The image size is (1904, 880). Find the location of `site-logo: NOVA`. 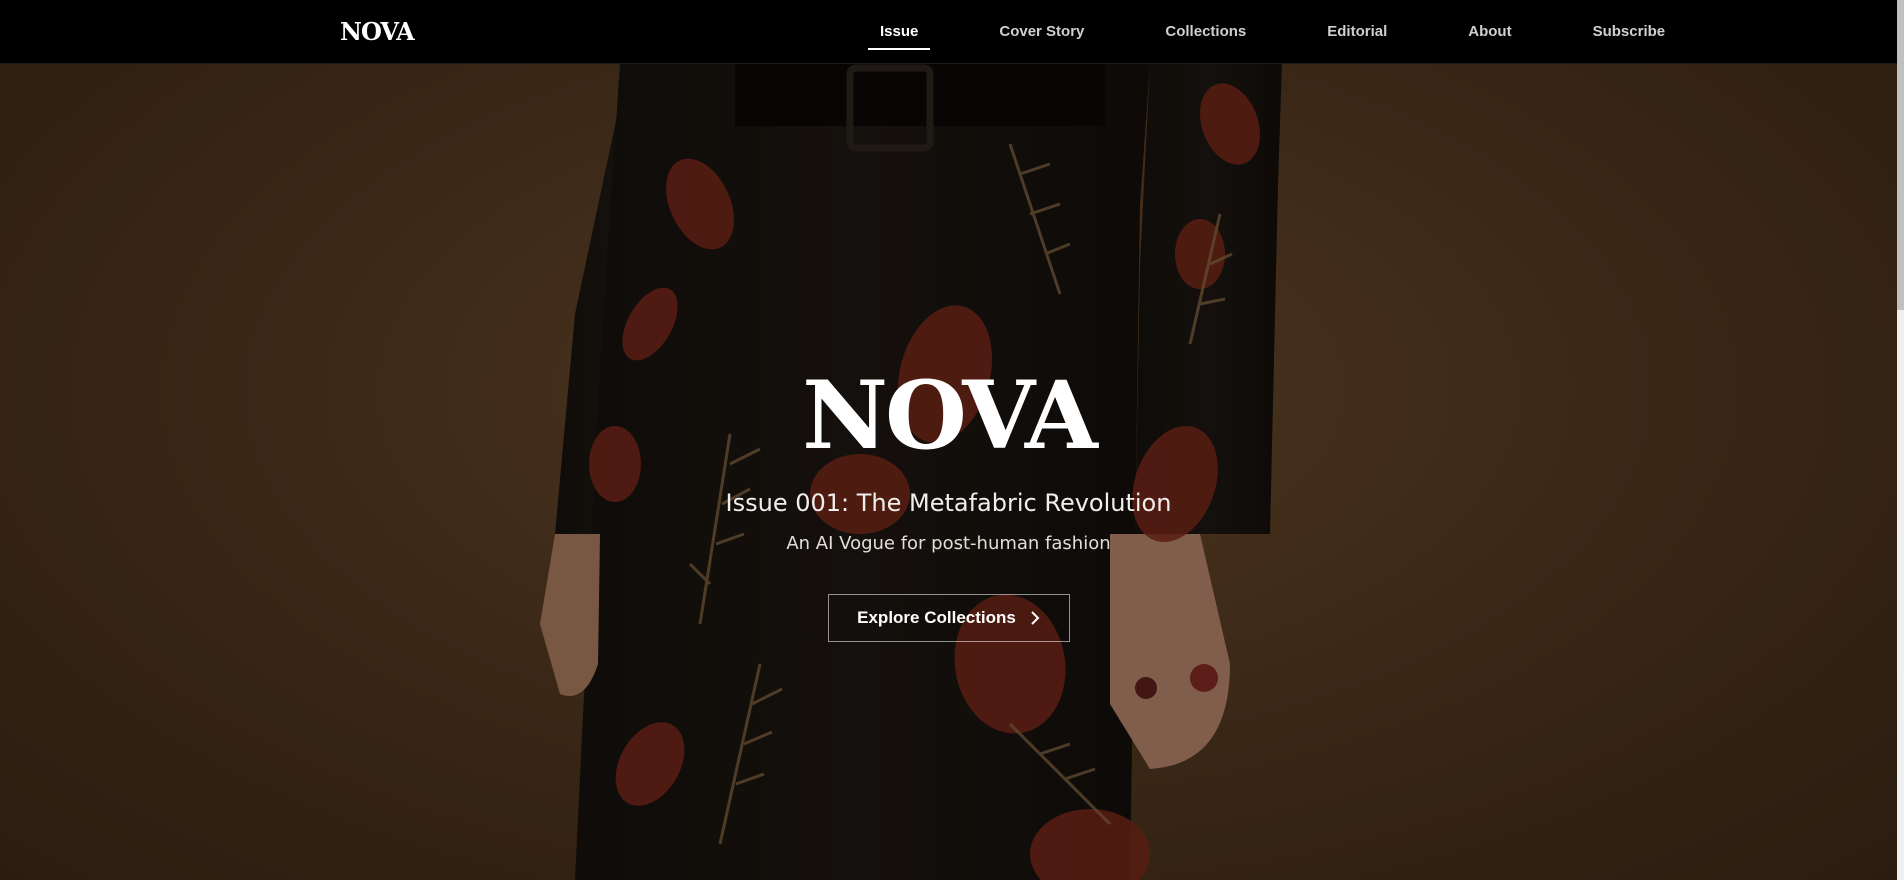

site-logo: NOVA is located at coordinates (377, 31).